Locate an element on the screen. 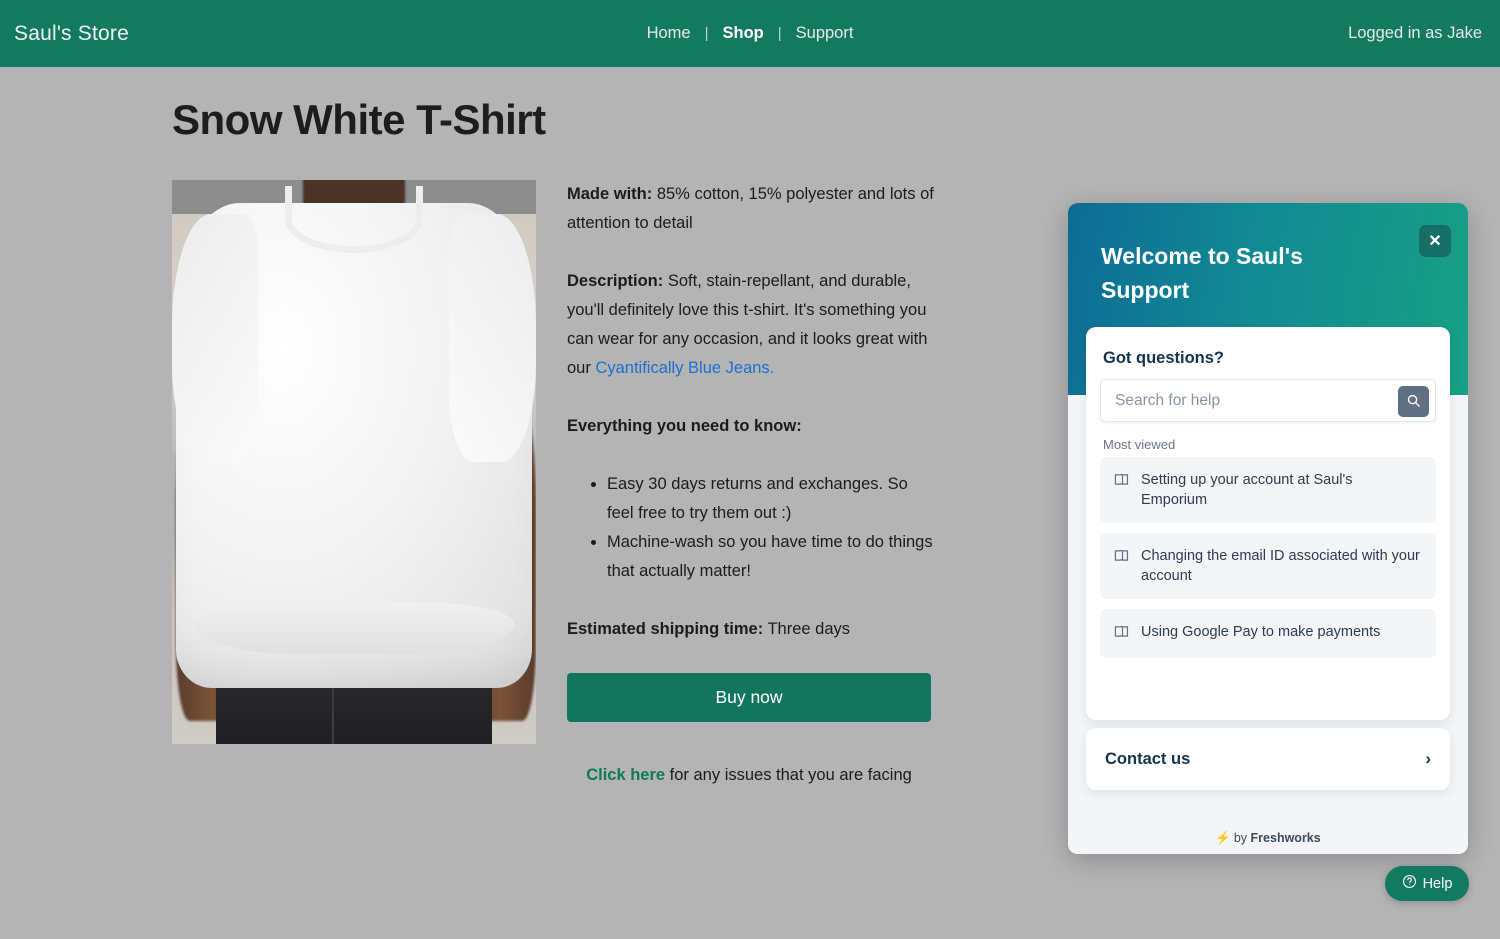  chevron-right-icon: › is located at coordinates (1428, 758).